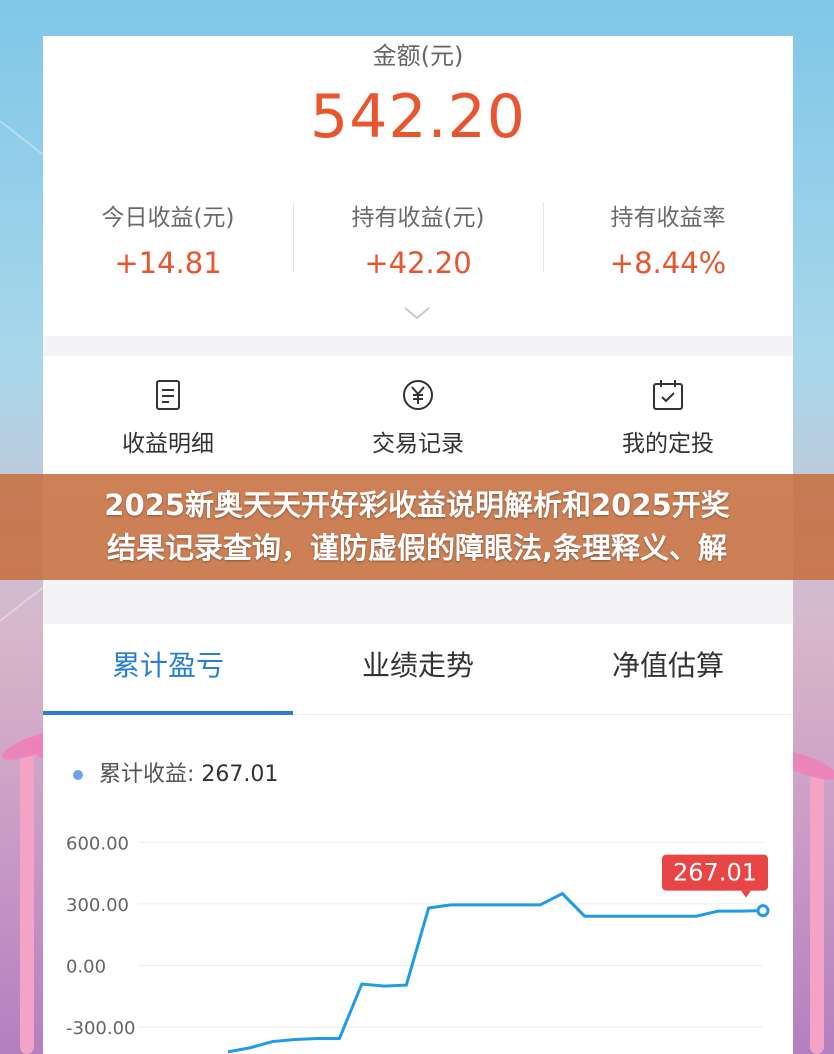 The width and height of the screenshot is (834, 1054). Describe the element at coordinates (417, 505) in the screenshot. I see `banner-line-1: 2025新奥天天开好彩收益说明解析和2025开奖` at that location.